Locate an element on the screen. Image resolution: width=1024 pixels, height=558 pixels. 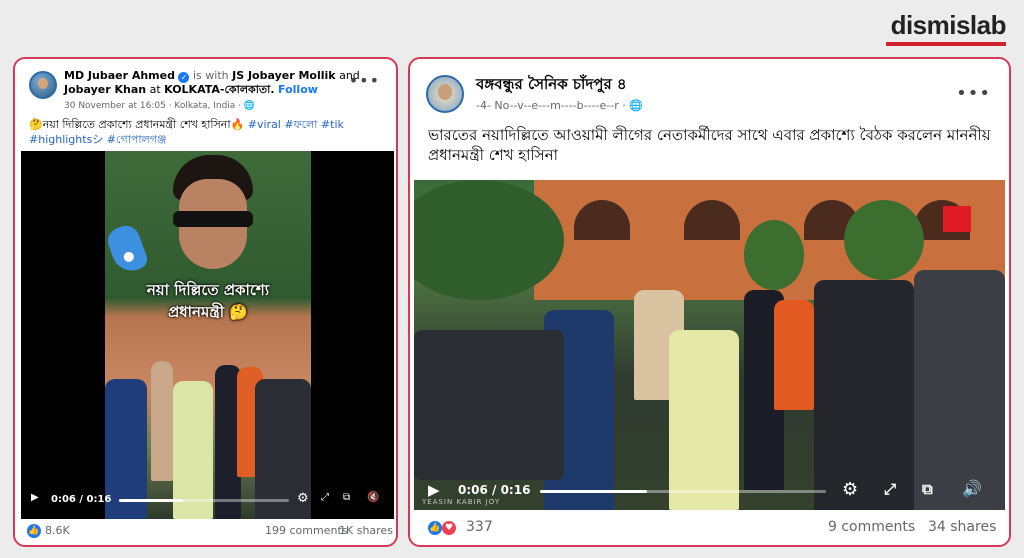
tagged-user-1: JS Jobayer Mollik is located at coordinates (283, 75).